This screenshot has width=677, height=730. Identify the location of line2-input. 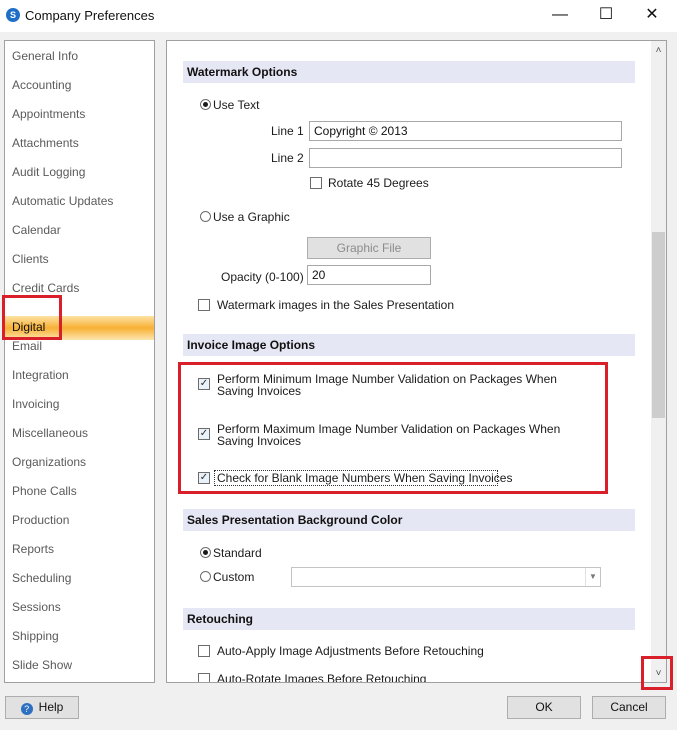
(465, 158).